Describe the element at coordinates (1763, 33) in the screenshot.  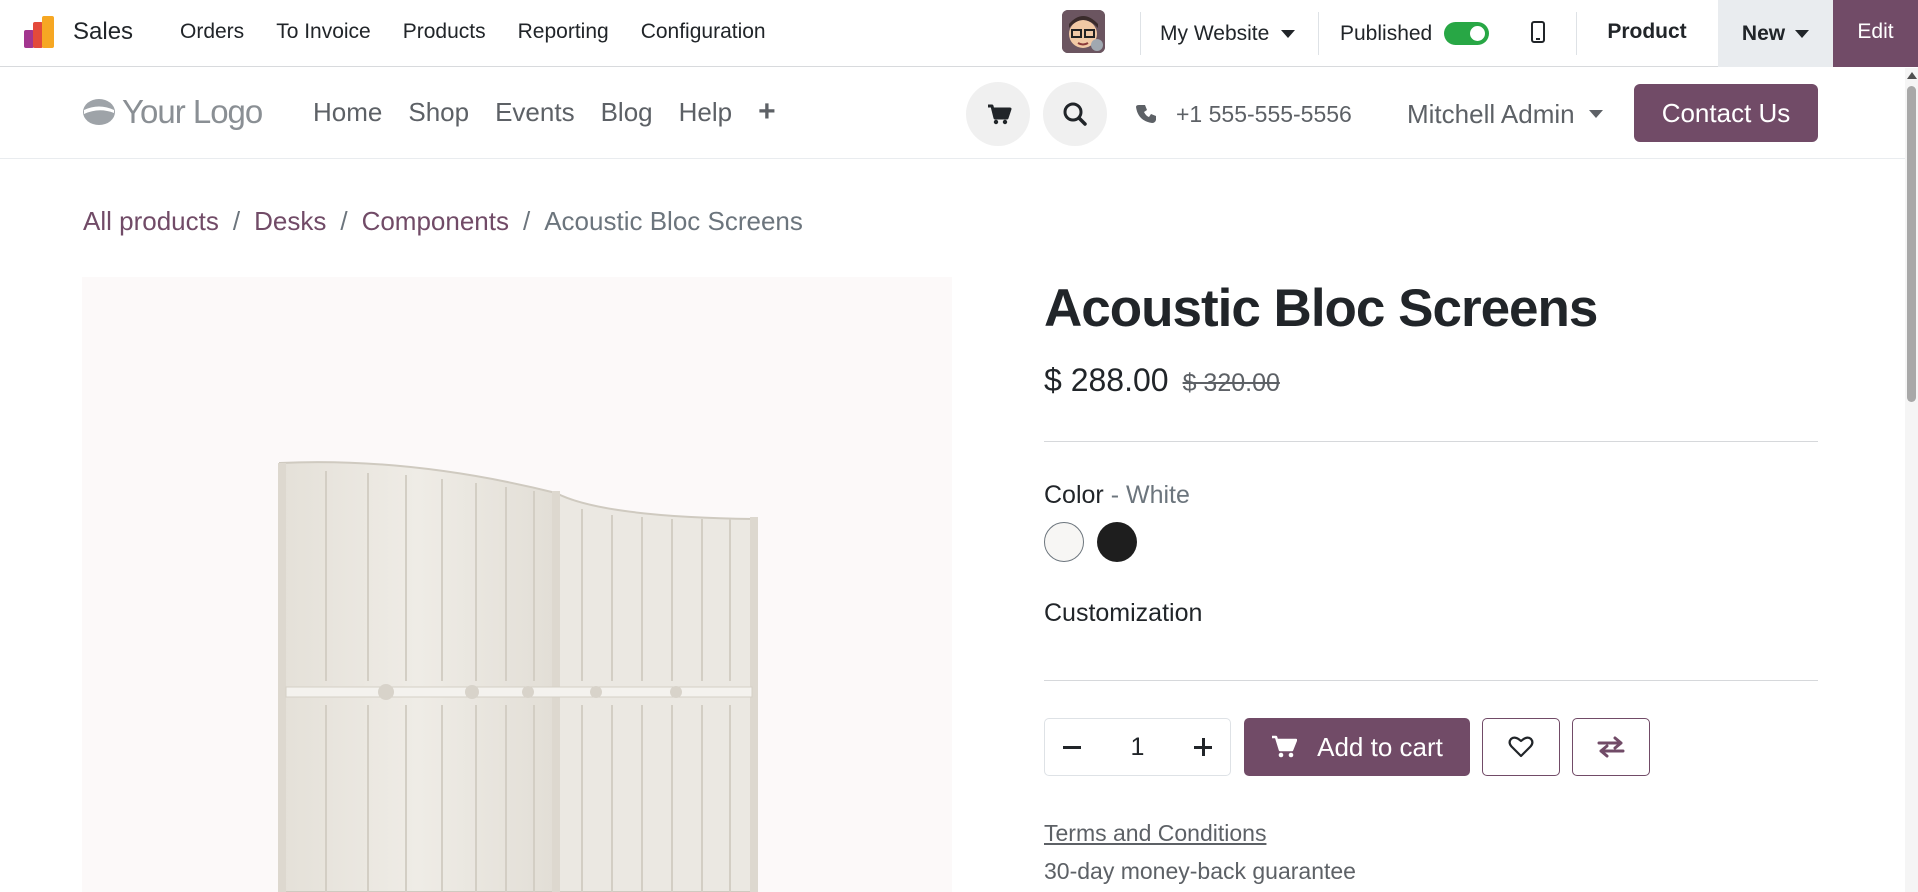
I see `new-button-label: New` at that location.